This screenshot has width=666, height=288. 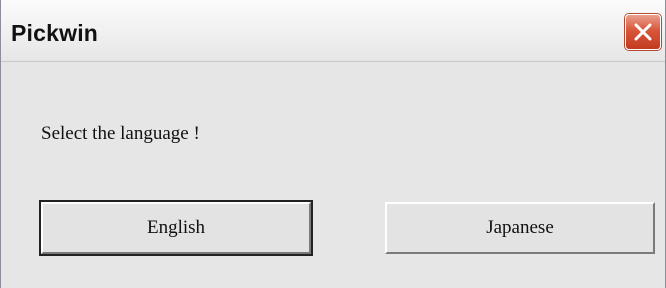 I want to click on close-button, so click(x=643, y=32).